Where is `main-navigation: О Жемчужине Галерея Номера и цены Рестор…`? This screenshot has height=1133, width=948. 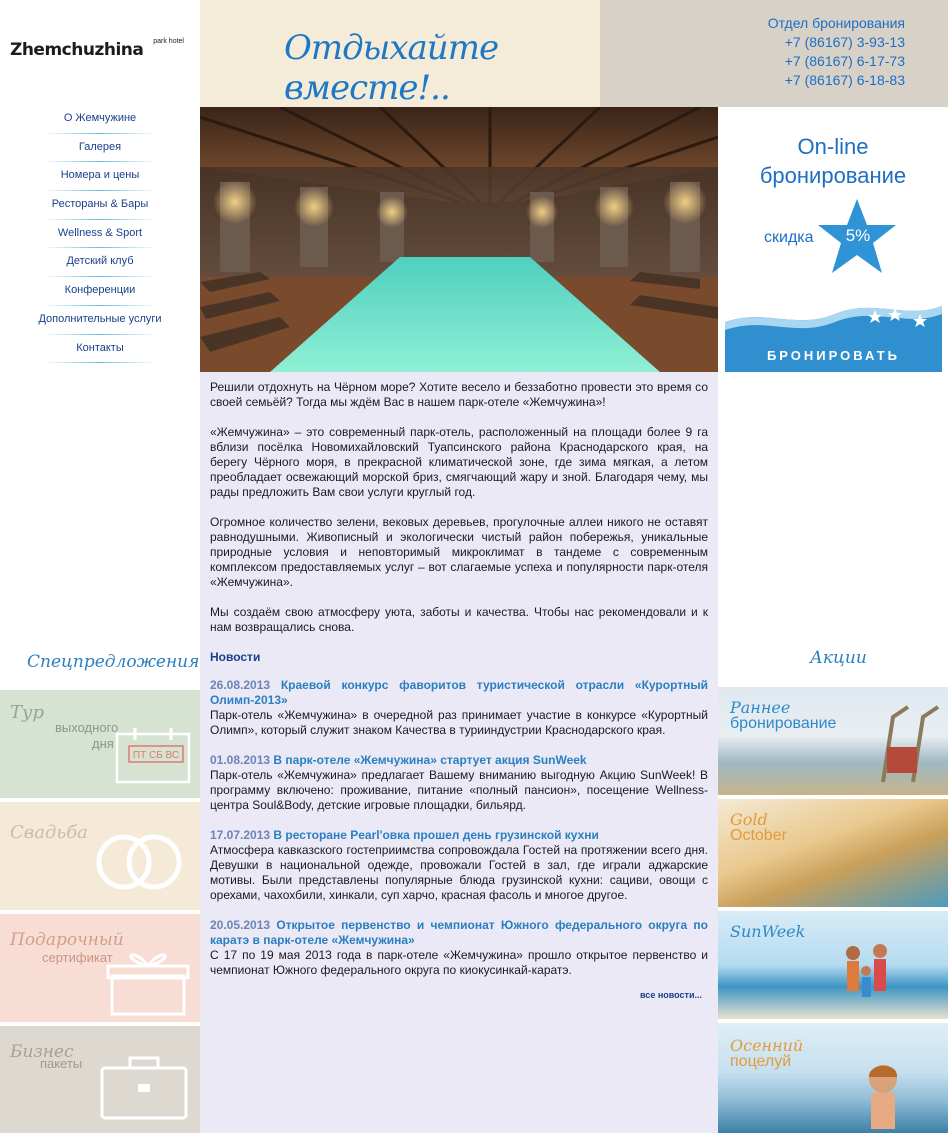
main-navigation: О Жемчужине Галерея Номера и цены Рестор… is located at coordinates (100, 234).